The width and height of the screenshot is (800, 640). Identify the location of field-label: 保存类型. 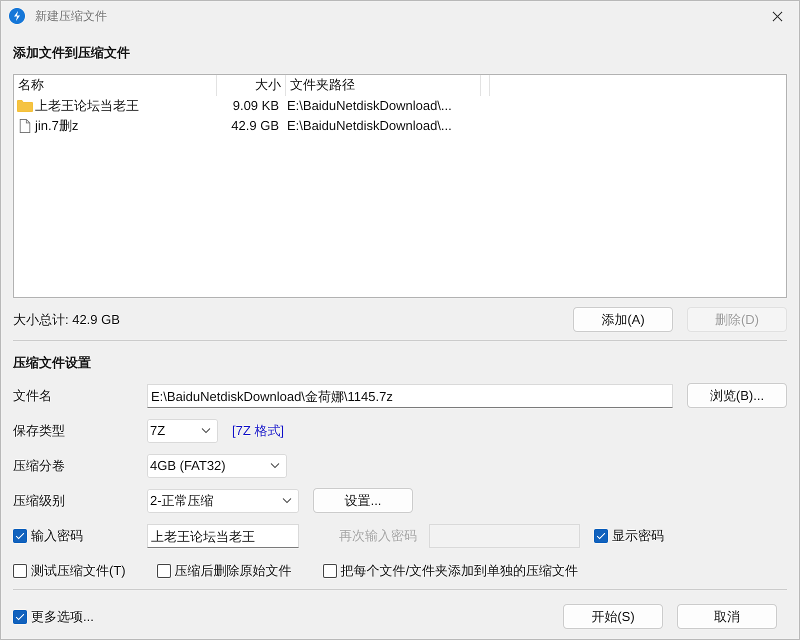
(39, 431).